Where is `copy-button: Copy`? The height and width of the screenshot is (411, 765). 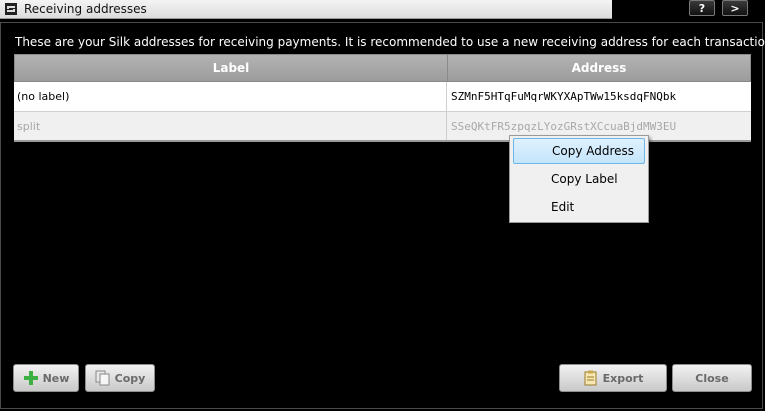 copy-button: Copy is located at coordinates (120, 378).